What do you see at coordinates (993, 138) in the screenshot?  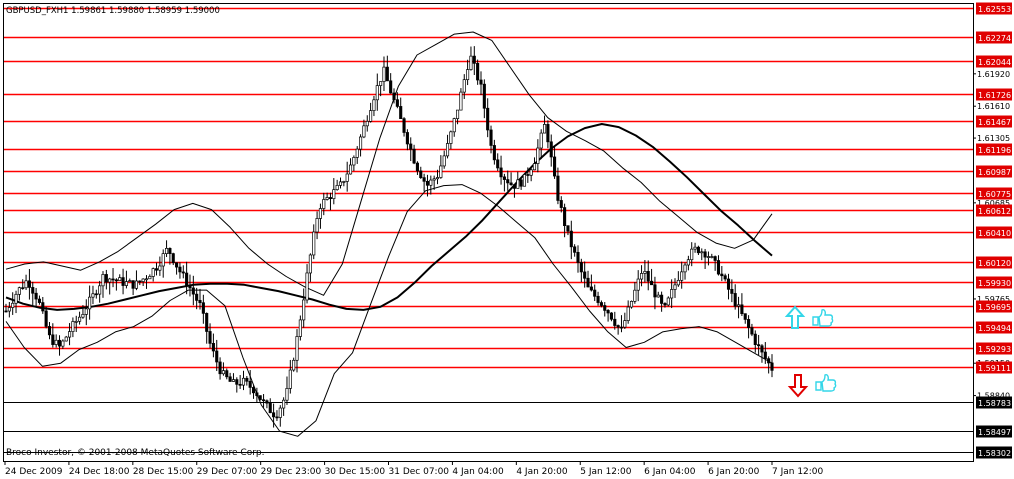 I see `price-tick-label: 1.61305` at bounding box center [993, 138].